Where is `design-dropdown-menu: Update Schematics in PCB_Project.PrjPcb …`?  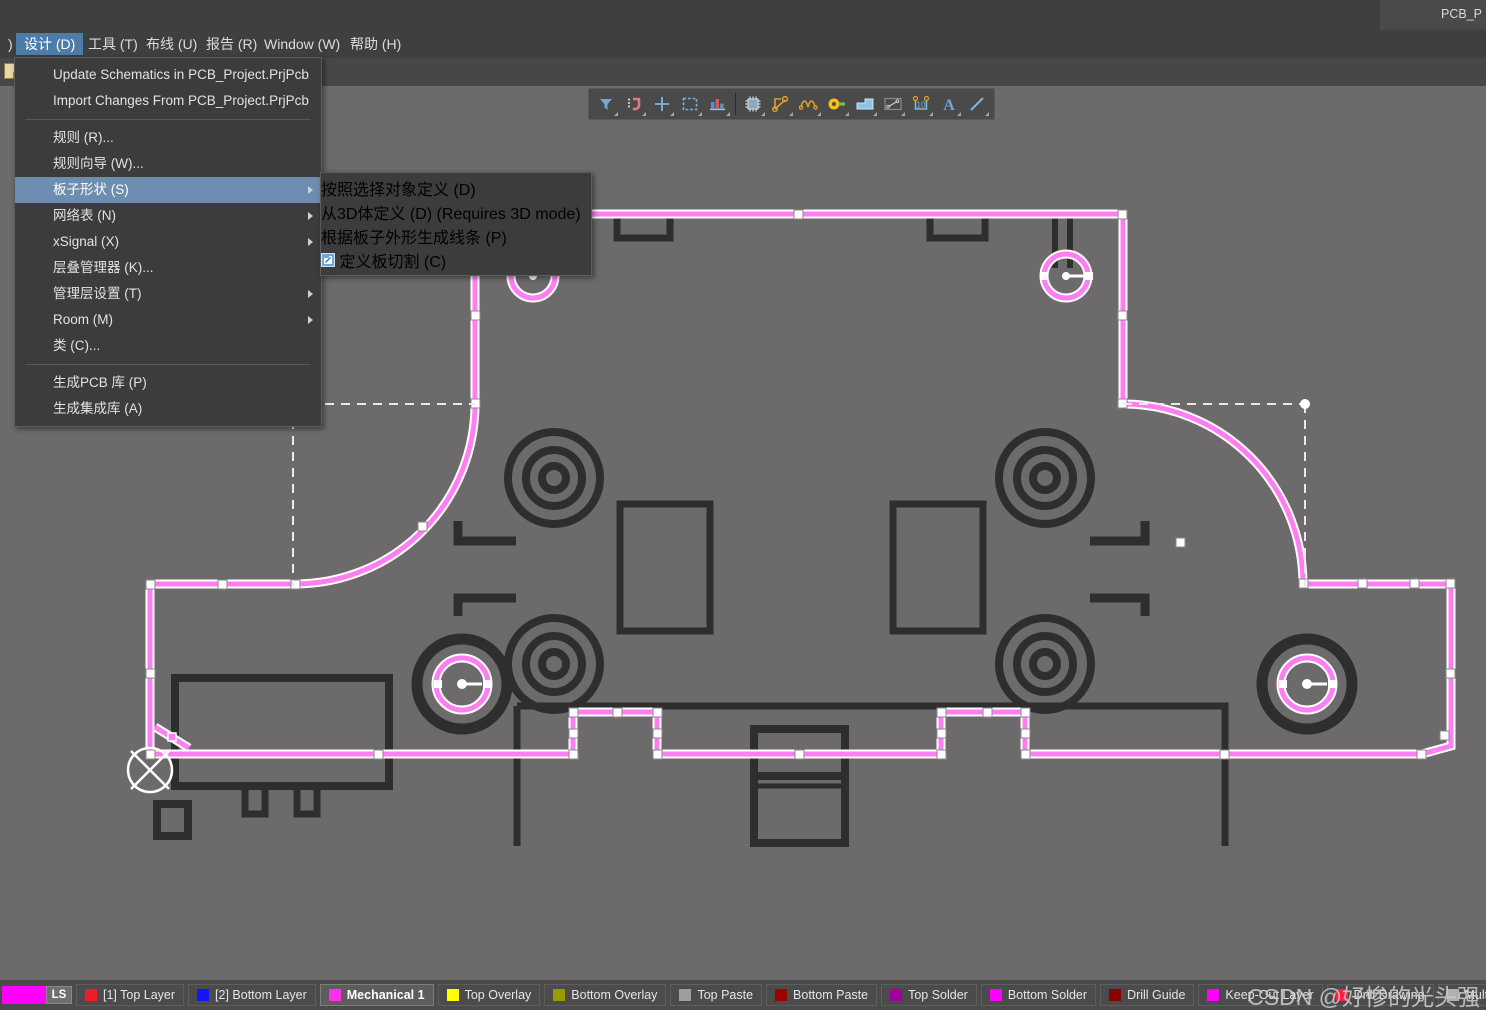 design-dropdown-menu: Update Schematics in PCB_Project.PrjPcb … is located at coordinates (168, 242).